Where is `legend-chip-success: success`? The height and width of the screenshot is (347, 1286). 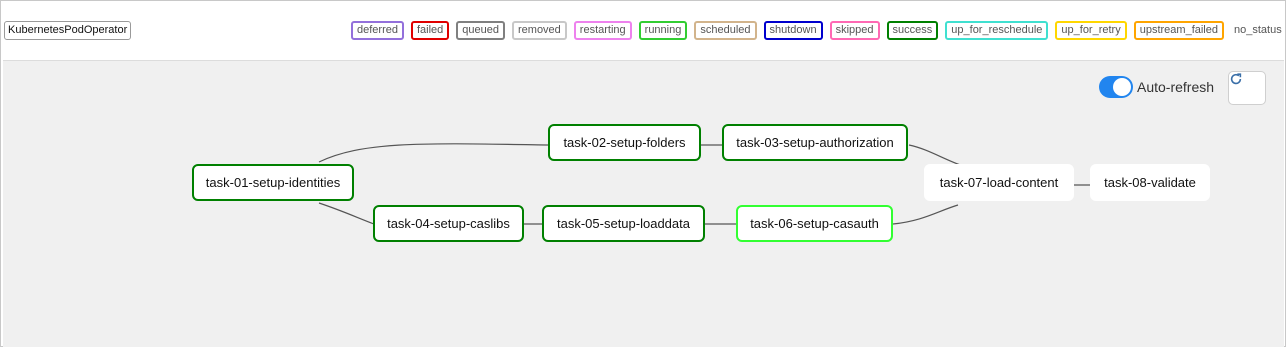
legend-chip-success: success is located at coordinates (912, 30).